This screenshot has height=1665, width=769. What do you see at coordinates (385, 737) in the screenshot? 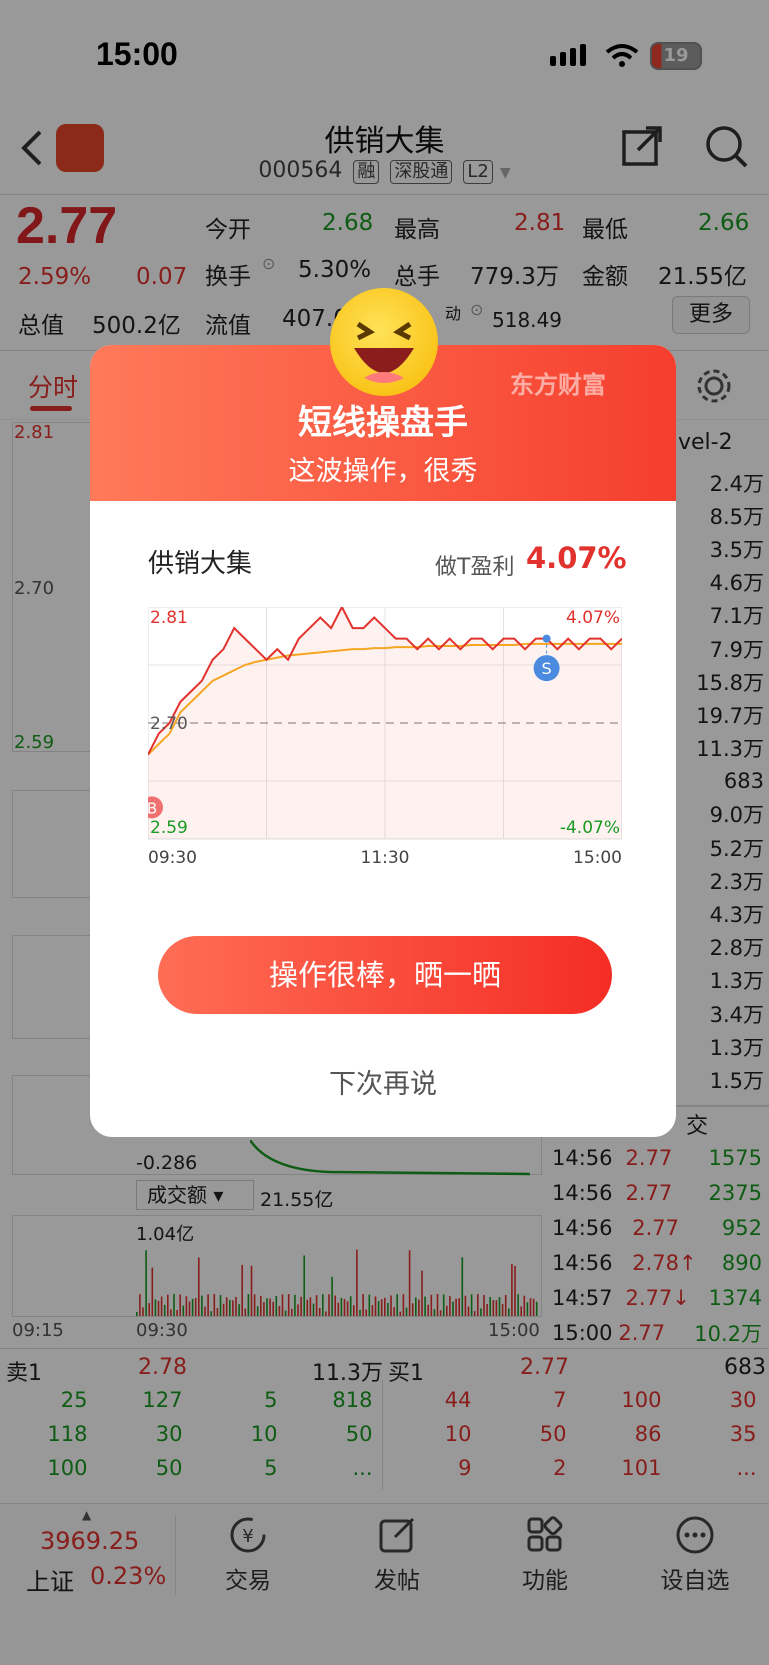
I see `profit-chart: 2.81 2.70 2.59 4.07% -4.07% 09:30 11:30 15:00 B S` at bounding box center [385, 737].